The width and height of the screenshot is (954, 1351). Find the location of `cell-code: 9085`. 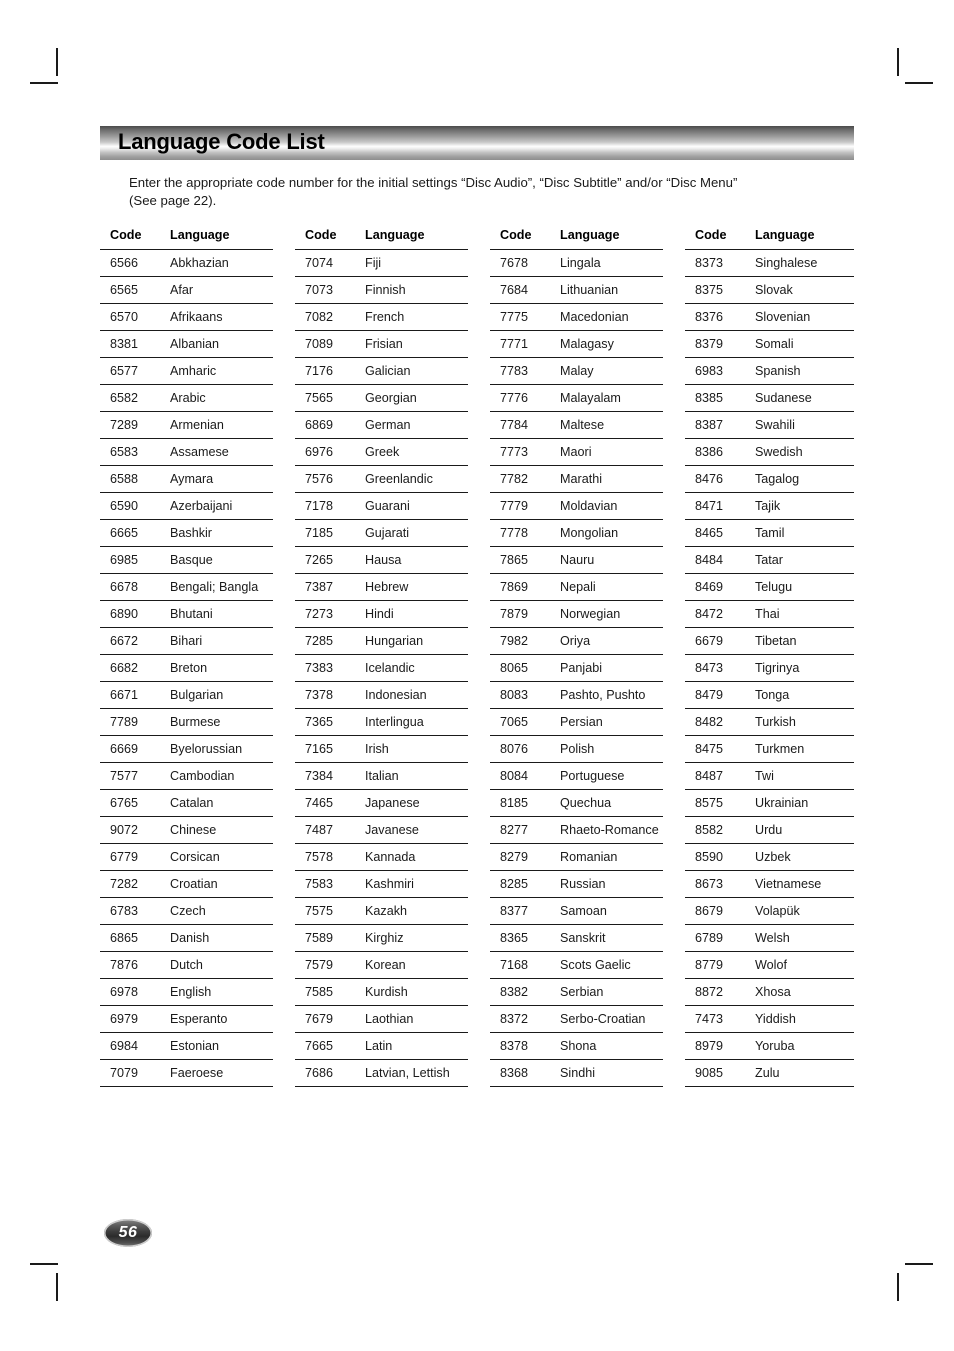

cell-code: 9085 is located at coordinates (716, 1073).